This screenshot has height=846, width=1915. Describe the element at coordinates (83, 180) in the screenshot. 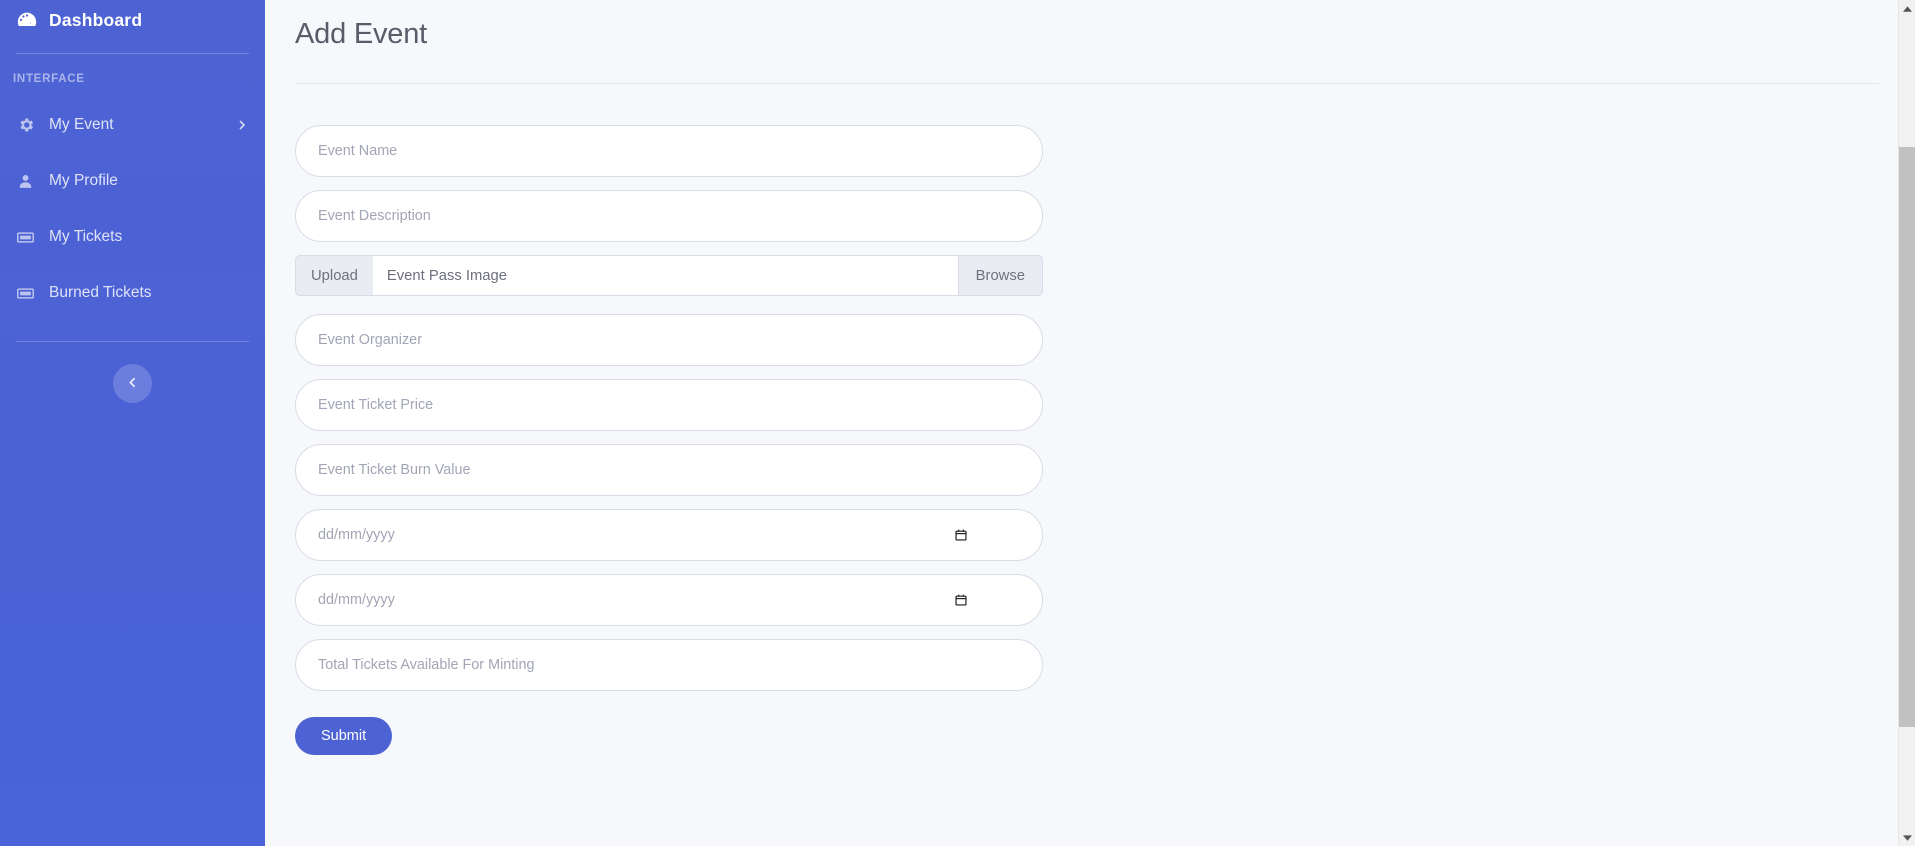

I see `sidebar-item-label: My Profile` at that location.